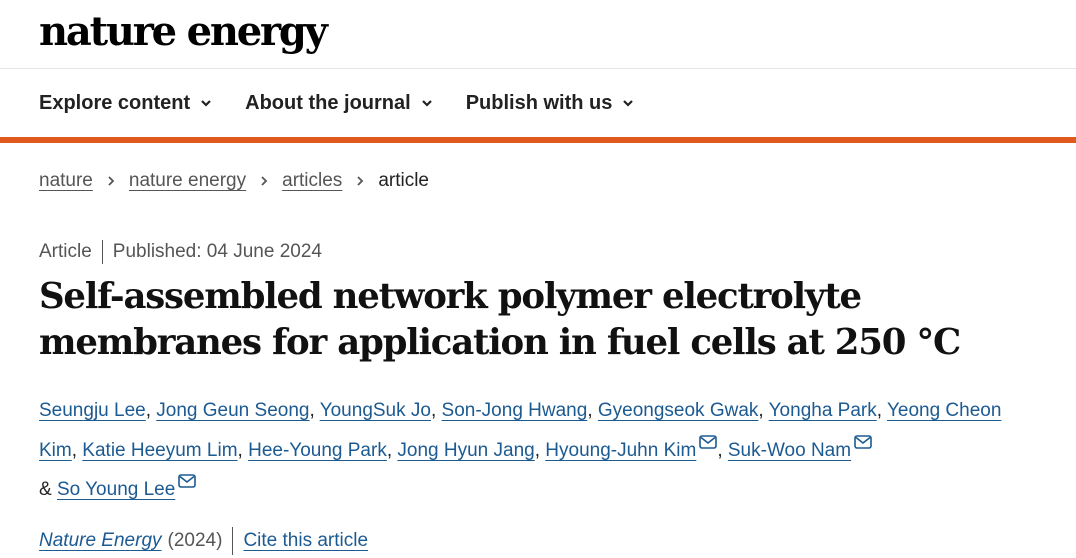 The width and height of the screenshot is (1076, 558). What do you see at coordinates (65, 251) in the screenshot?
I see `article-type: Article` at bounding box center [65, 251].